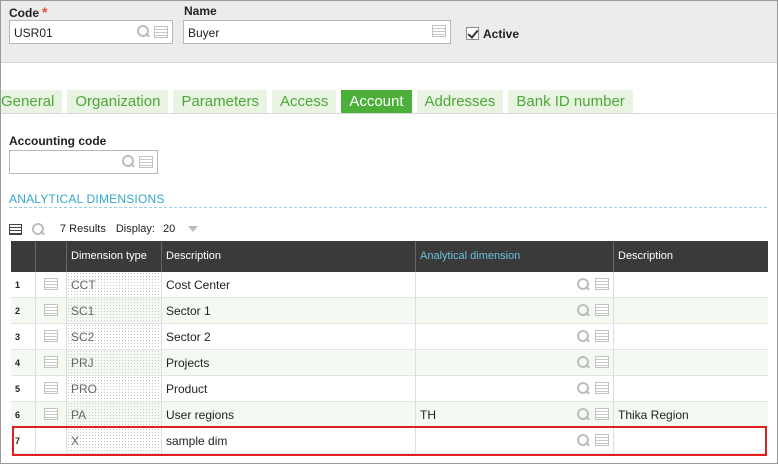 This screenshot has height=464, width=778. I want to click on dimension-type-cell: SC2, so click(114, 336).